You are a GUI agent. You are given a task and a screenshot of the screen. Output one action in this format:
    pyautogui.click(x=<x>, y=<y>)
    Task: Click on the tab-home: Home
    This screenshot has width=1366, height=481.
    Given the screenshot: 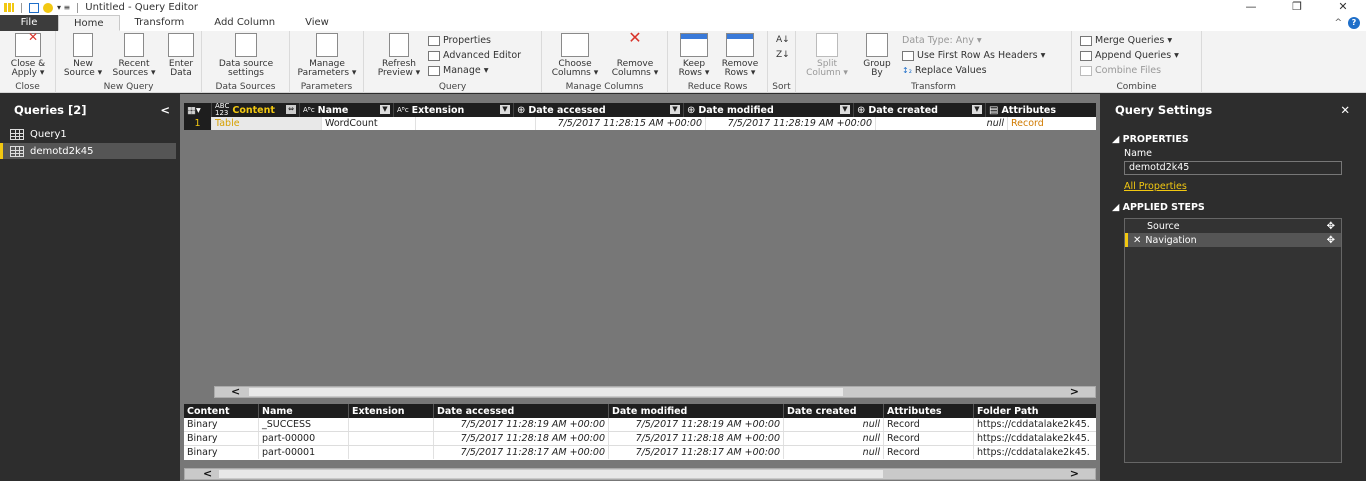 What is the action you would take?
    pyautogui.click(x=89, y=23)
    